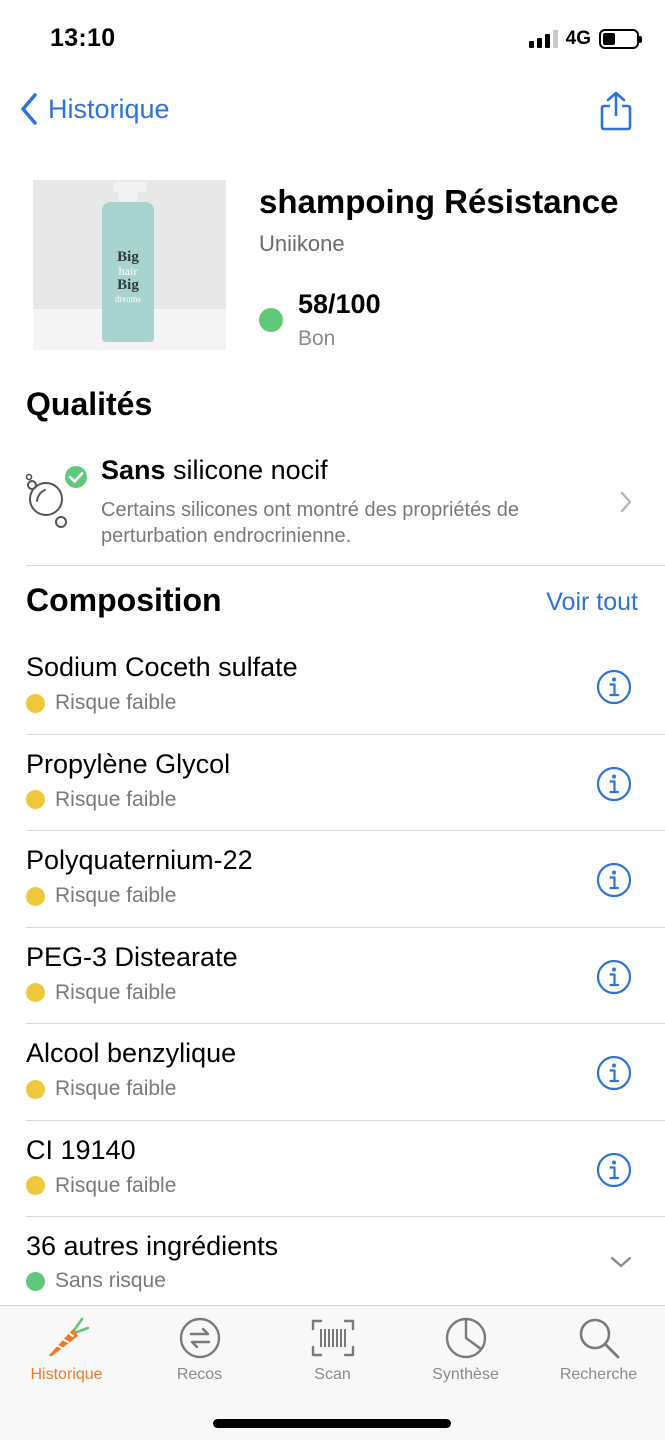 This screenshot has width=665, height=1440. Describe the element at coordinates (332, 40) in the screenshot. I see `status-bar: 13:10 4G` at that location.